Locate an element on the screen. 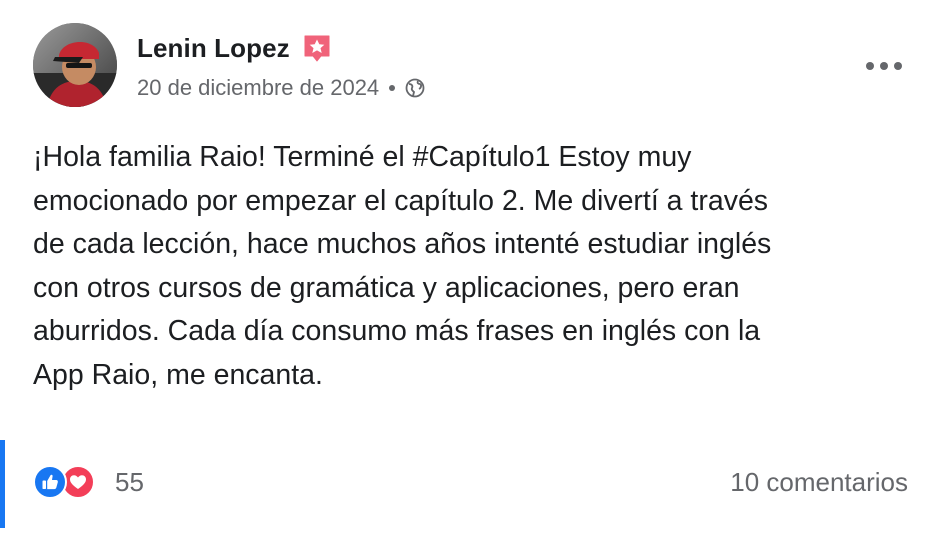 Image resolution: width=940 pixels, height=540 pixels. author-row: Lenin Lopez is located at coordinates (235, 48).